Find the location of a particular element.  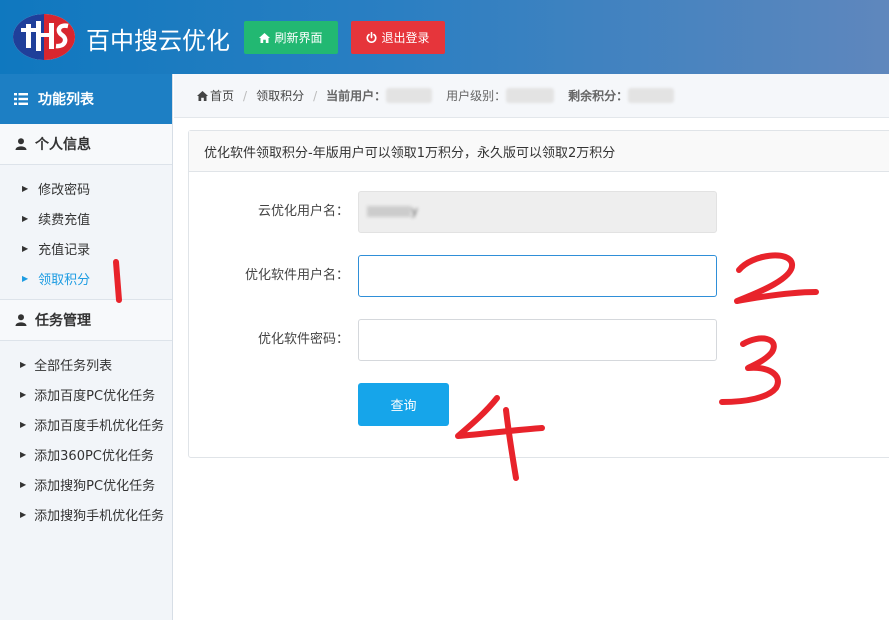

software-password-label: 优化软件密码： is located at coordinates (303, 339).